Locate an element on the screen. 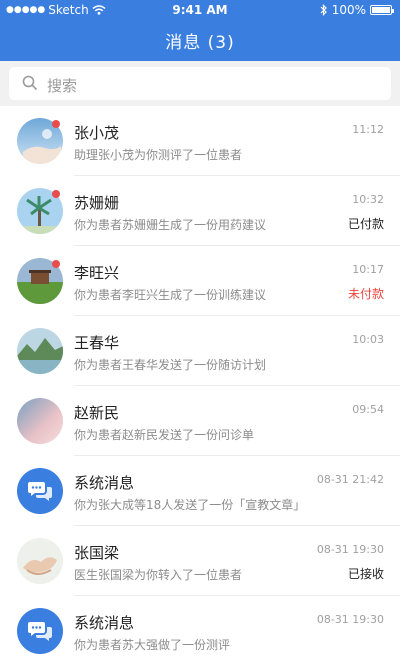  search-input: 搜索 is located at coordinates (200, 83).